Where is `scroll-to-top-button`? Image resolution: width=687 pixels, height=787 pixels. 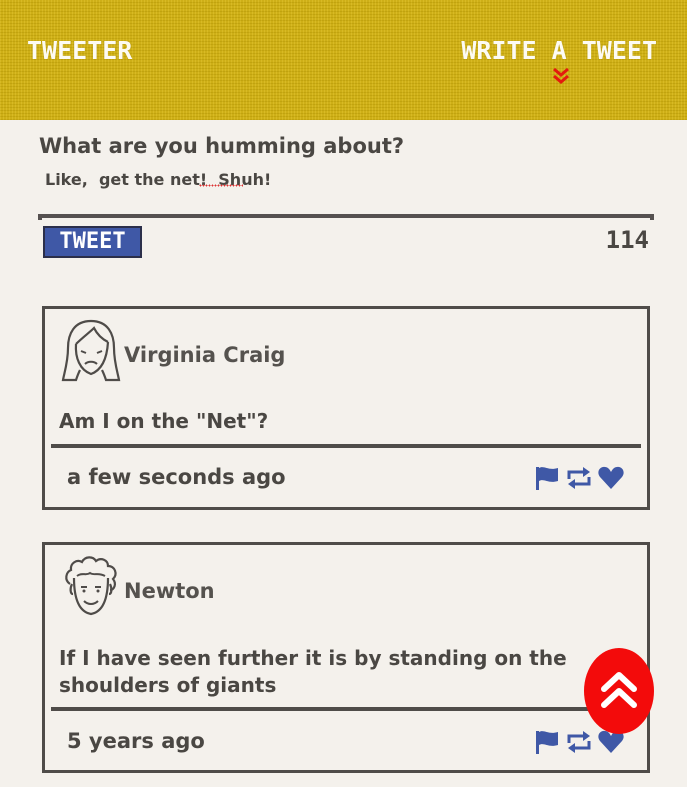 scroll-to-top-button is located at coordinates (619, 691).